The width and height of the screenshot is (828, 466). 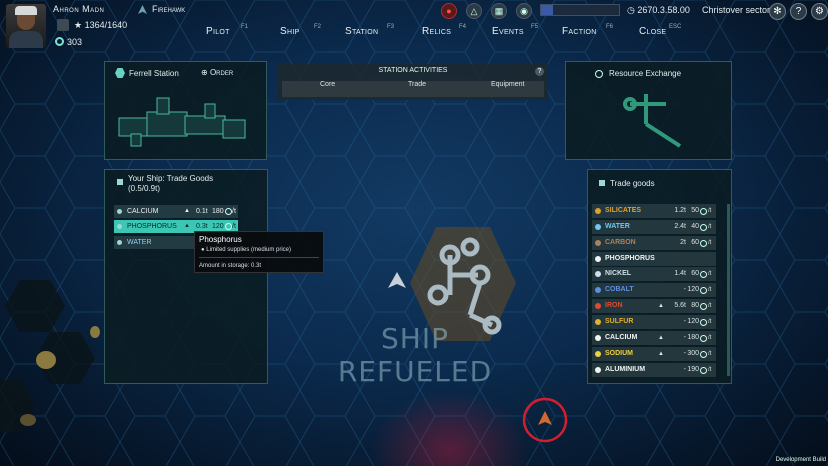 I want to click on nav-ship: Ship, so click(x=290, y=31).